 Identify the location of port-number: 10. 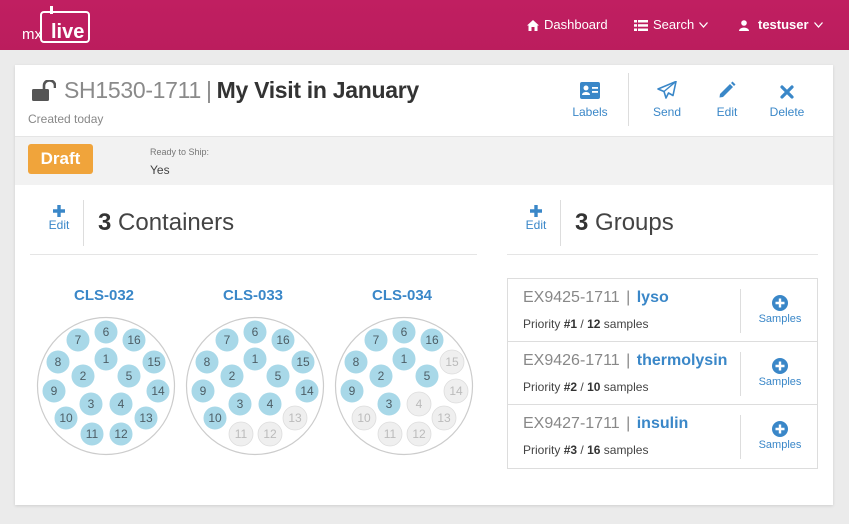
(215, 418).